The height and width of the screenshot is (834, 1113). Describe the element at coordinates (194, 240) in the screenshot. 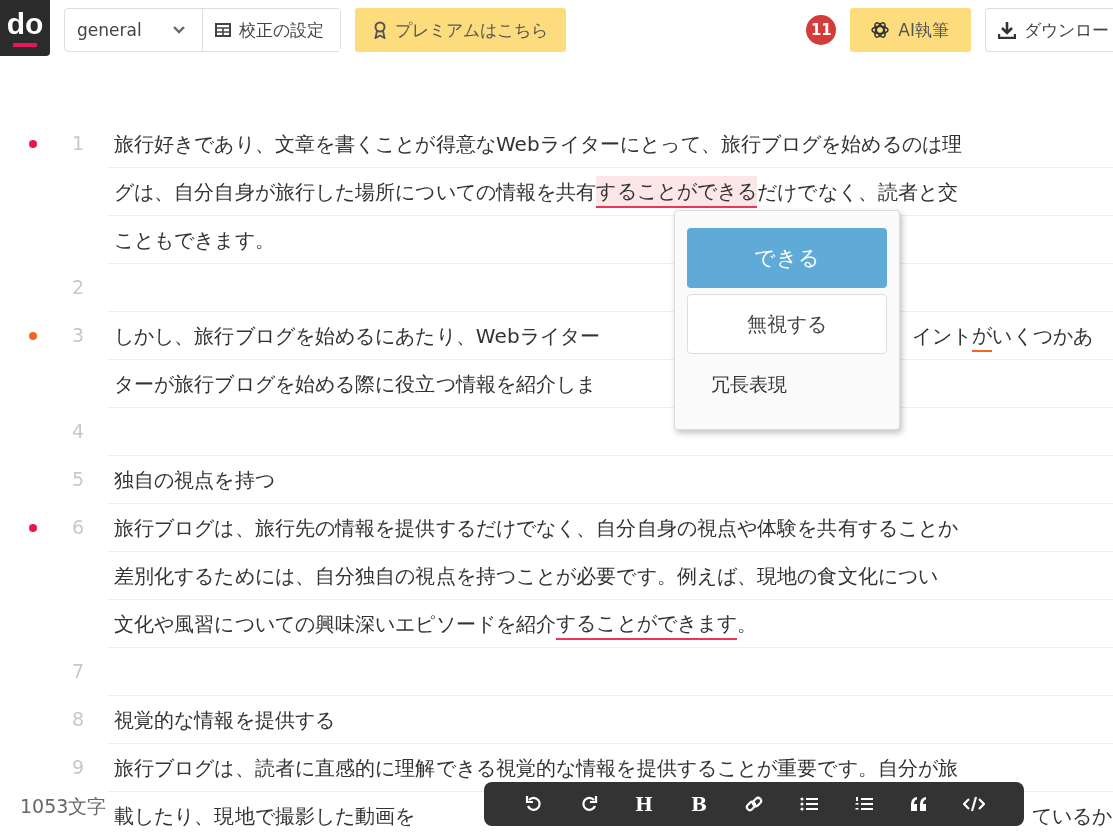

I see `text-line: こともできます。` at that location.